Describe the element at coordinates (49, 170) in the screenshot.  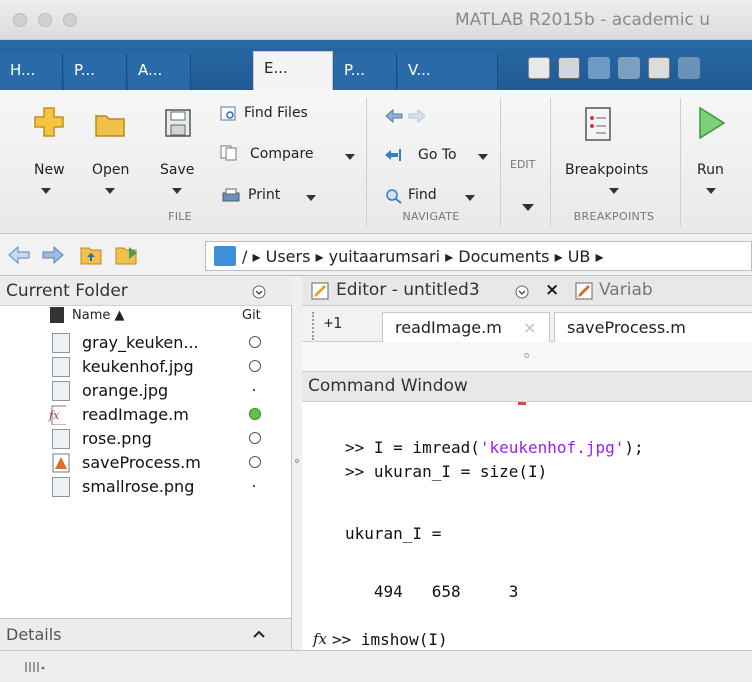
I see `new-button: New` at that location.